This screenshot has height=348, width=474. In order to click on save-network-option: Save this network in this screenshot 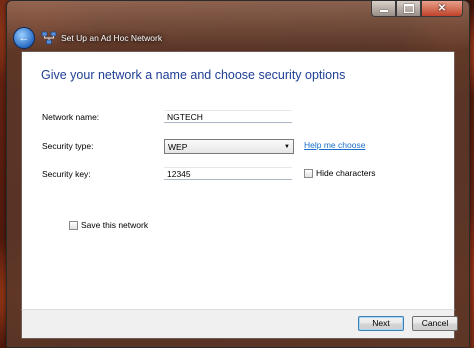, I will do `click(108, 225)`.